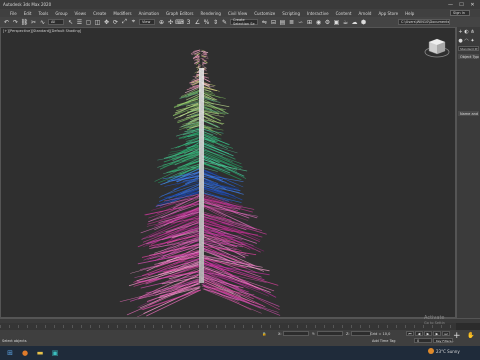 This screenshot has height=360, width=480. What do you see at coordinates (88, 22) in the screenshot?
I see `rectangular-selection-icon: ▢` at bounding box center [88, 22].